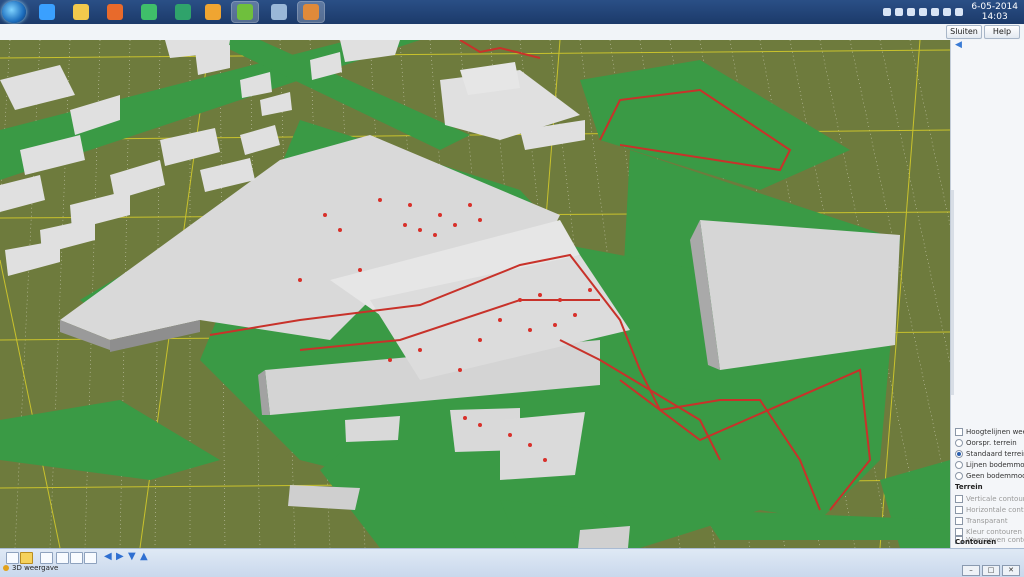 This screenshot has height=577, width=1024. I want to click on file-explorer-icon, so click(81, 12).